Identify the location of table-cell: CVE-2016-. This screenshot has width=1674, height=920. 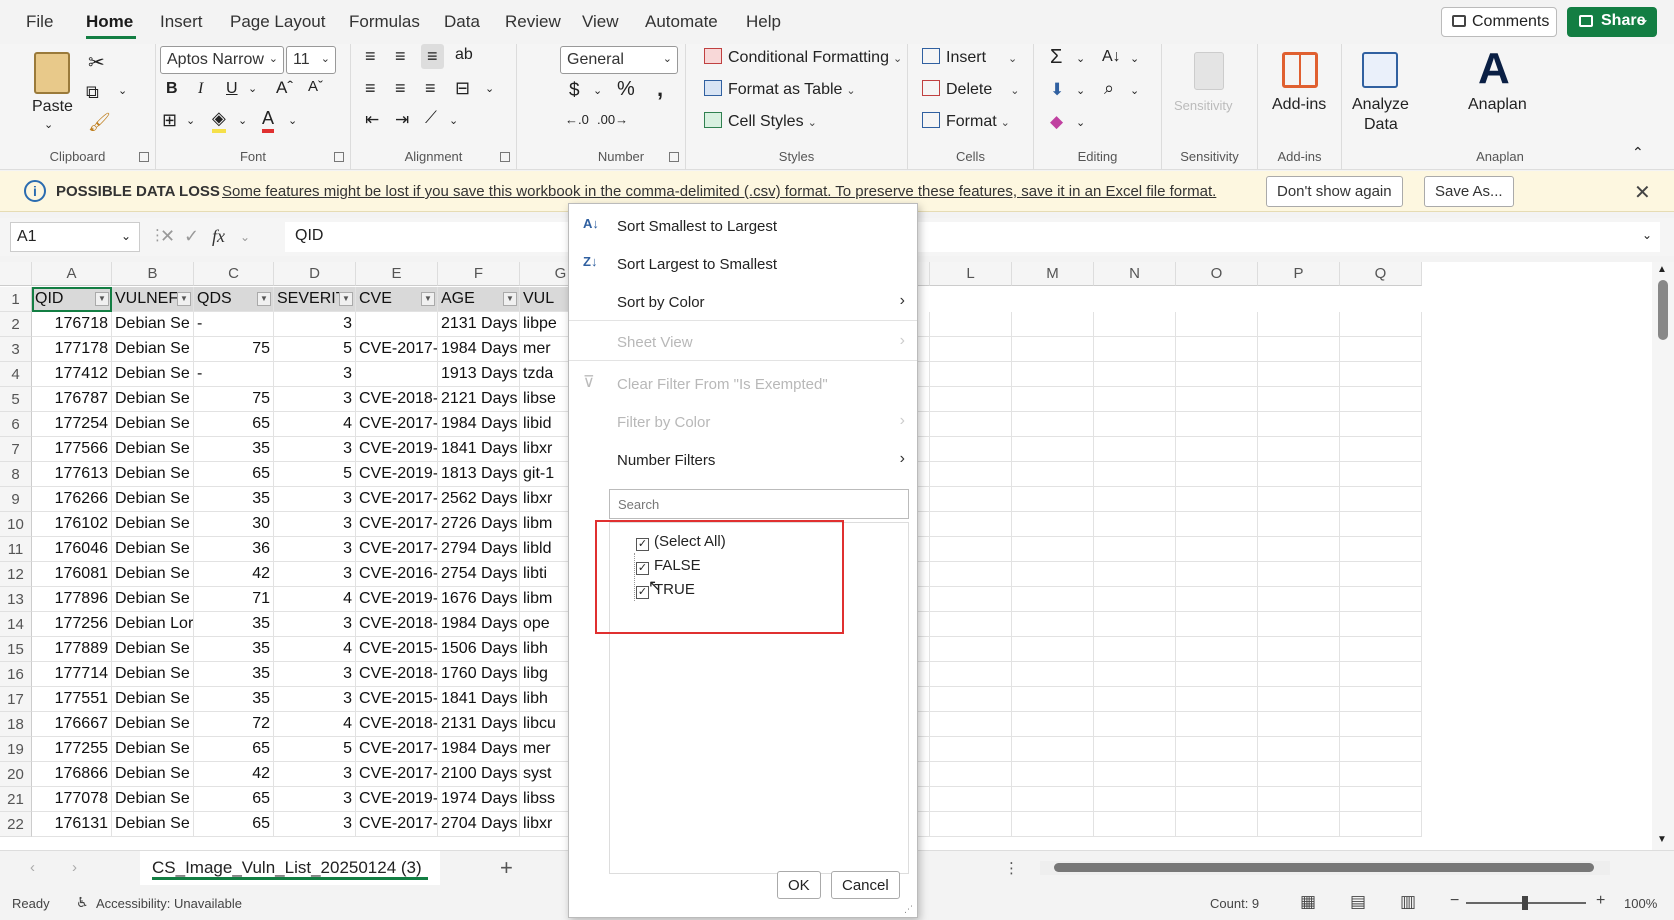
(397, 574).